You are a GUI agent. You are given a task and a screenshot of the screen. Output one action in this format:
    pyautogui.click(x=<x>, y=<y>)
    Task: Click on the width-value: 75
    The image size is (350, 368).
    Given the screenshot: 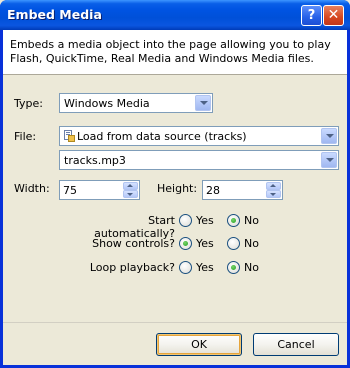 What is the action you would take?
    pyautogui.click(x=70, y=190)
    